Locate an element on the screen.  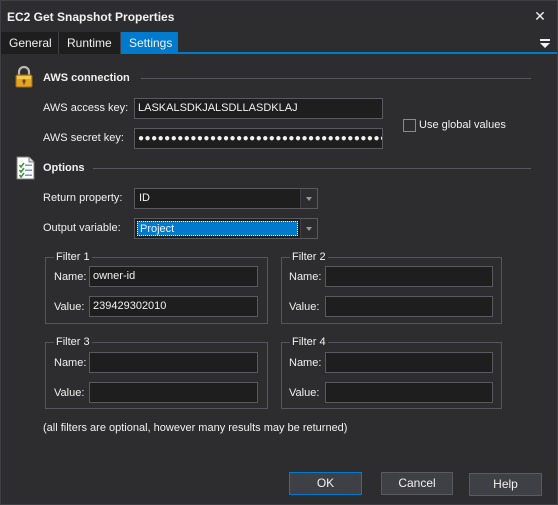
output-variable-select: Project is located at coordinates (226, 228).